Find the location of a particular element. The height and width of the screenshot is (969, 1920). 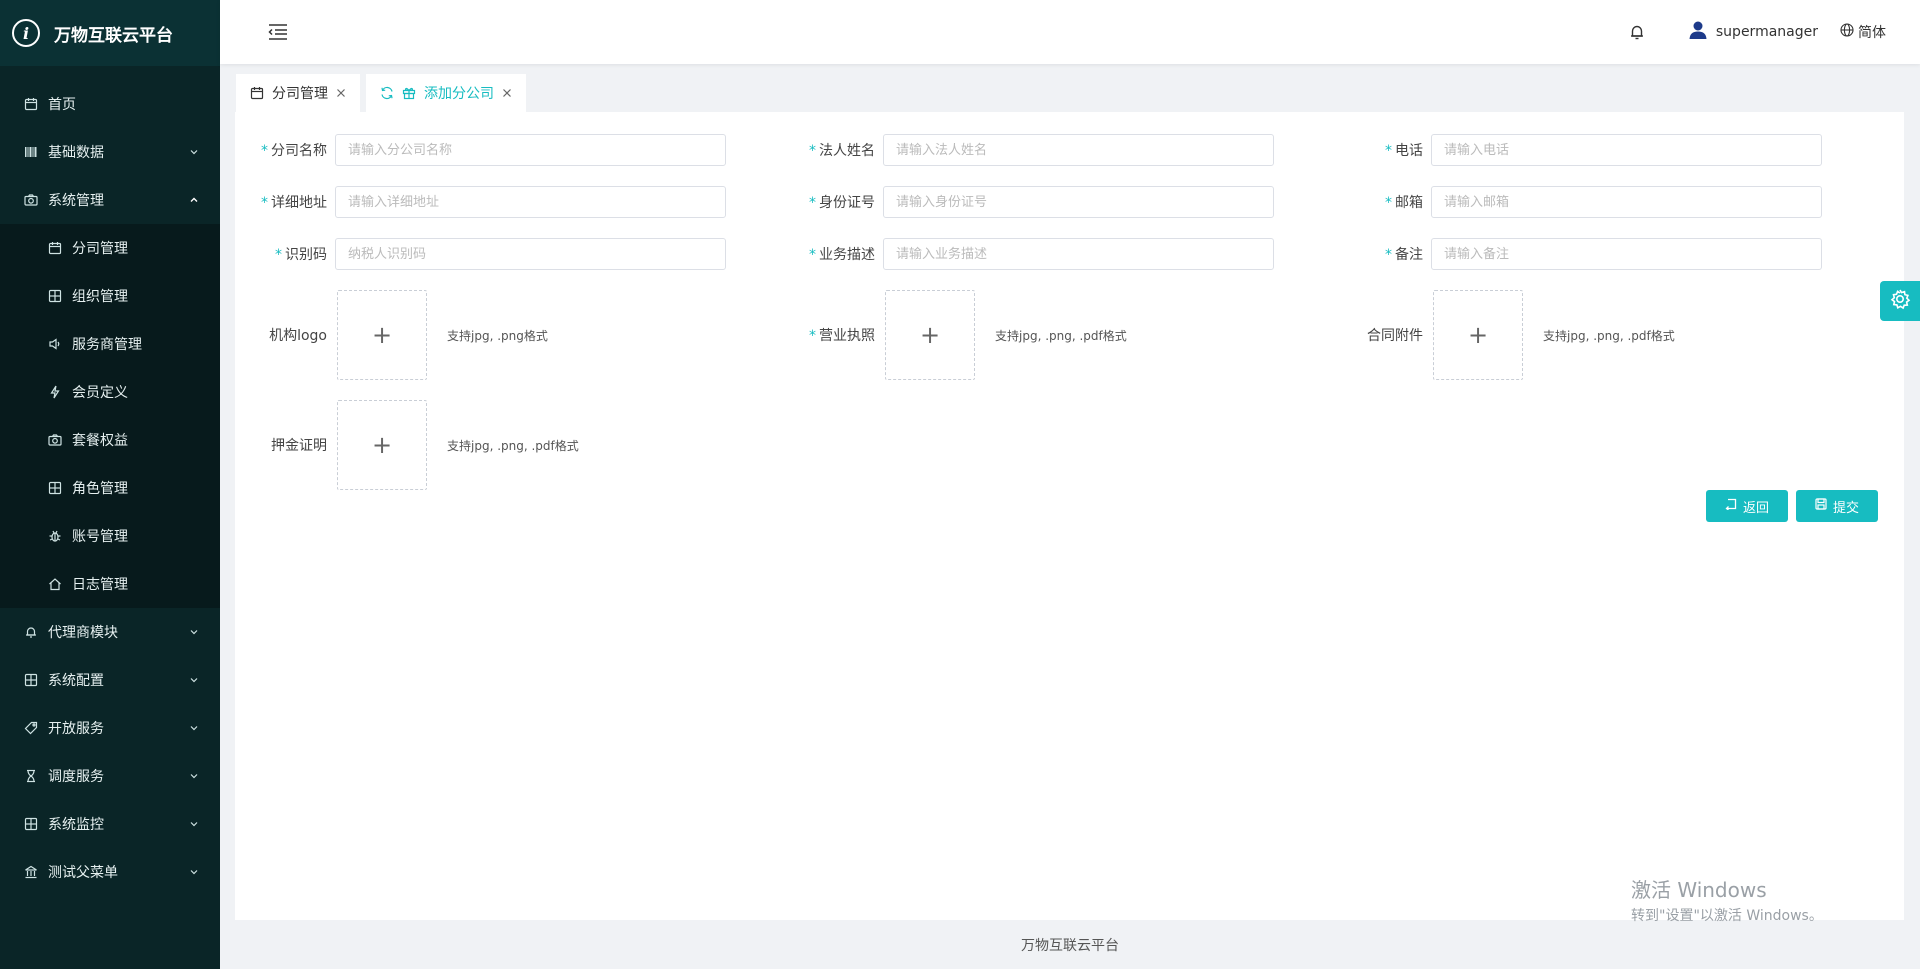

sidebar-item-organization: 组织管理 is located at coordinates (110, 296).